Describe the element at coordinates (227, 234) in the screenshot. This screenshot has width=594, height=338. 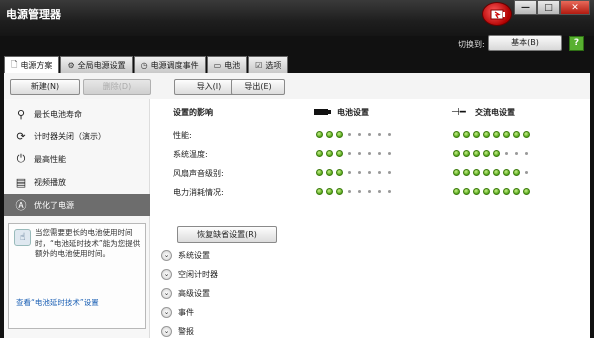
I see `restore-defaults-button: 恢复缺省设置(R)` at that location.